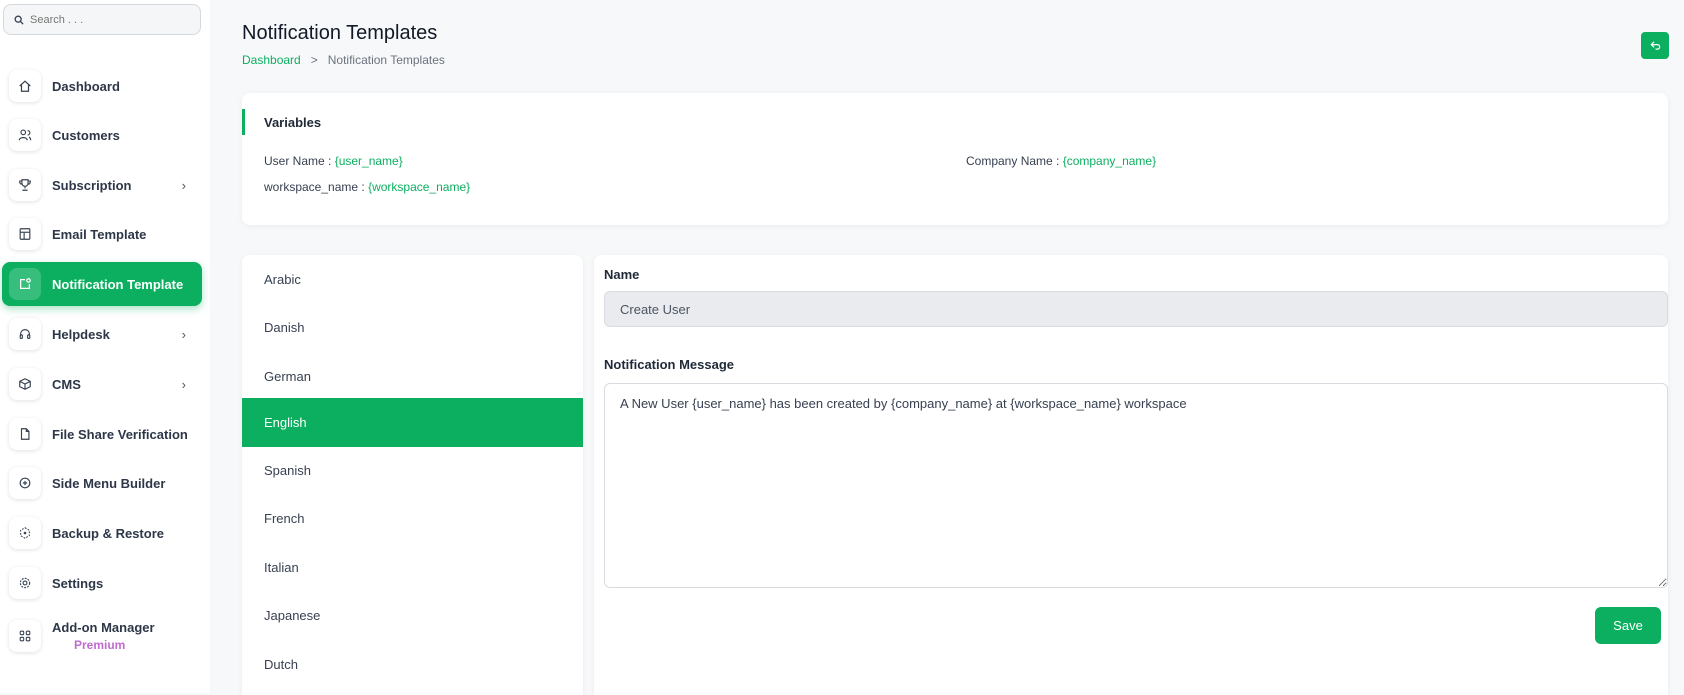  Describe the element at coordinates (316, 187) in the screenshot. I see `variable-label: workspace_name :` at that location.